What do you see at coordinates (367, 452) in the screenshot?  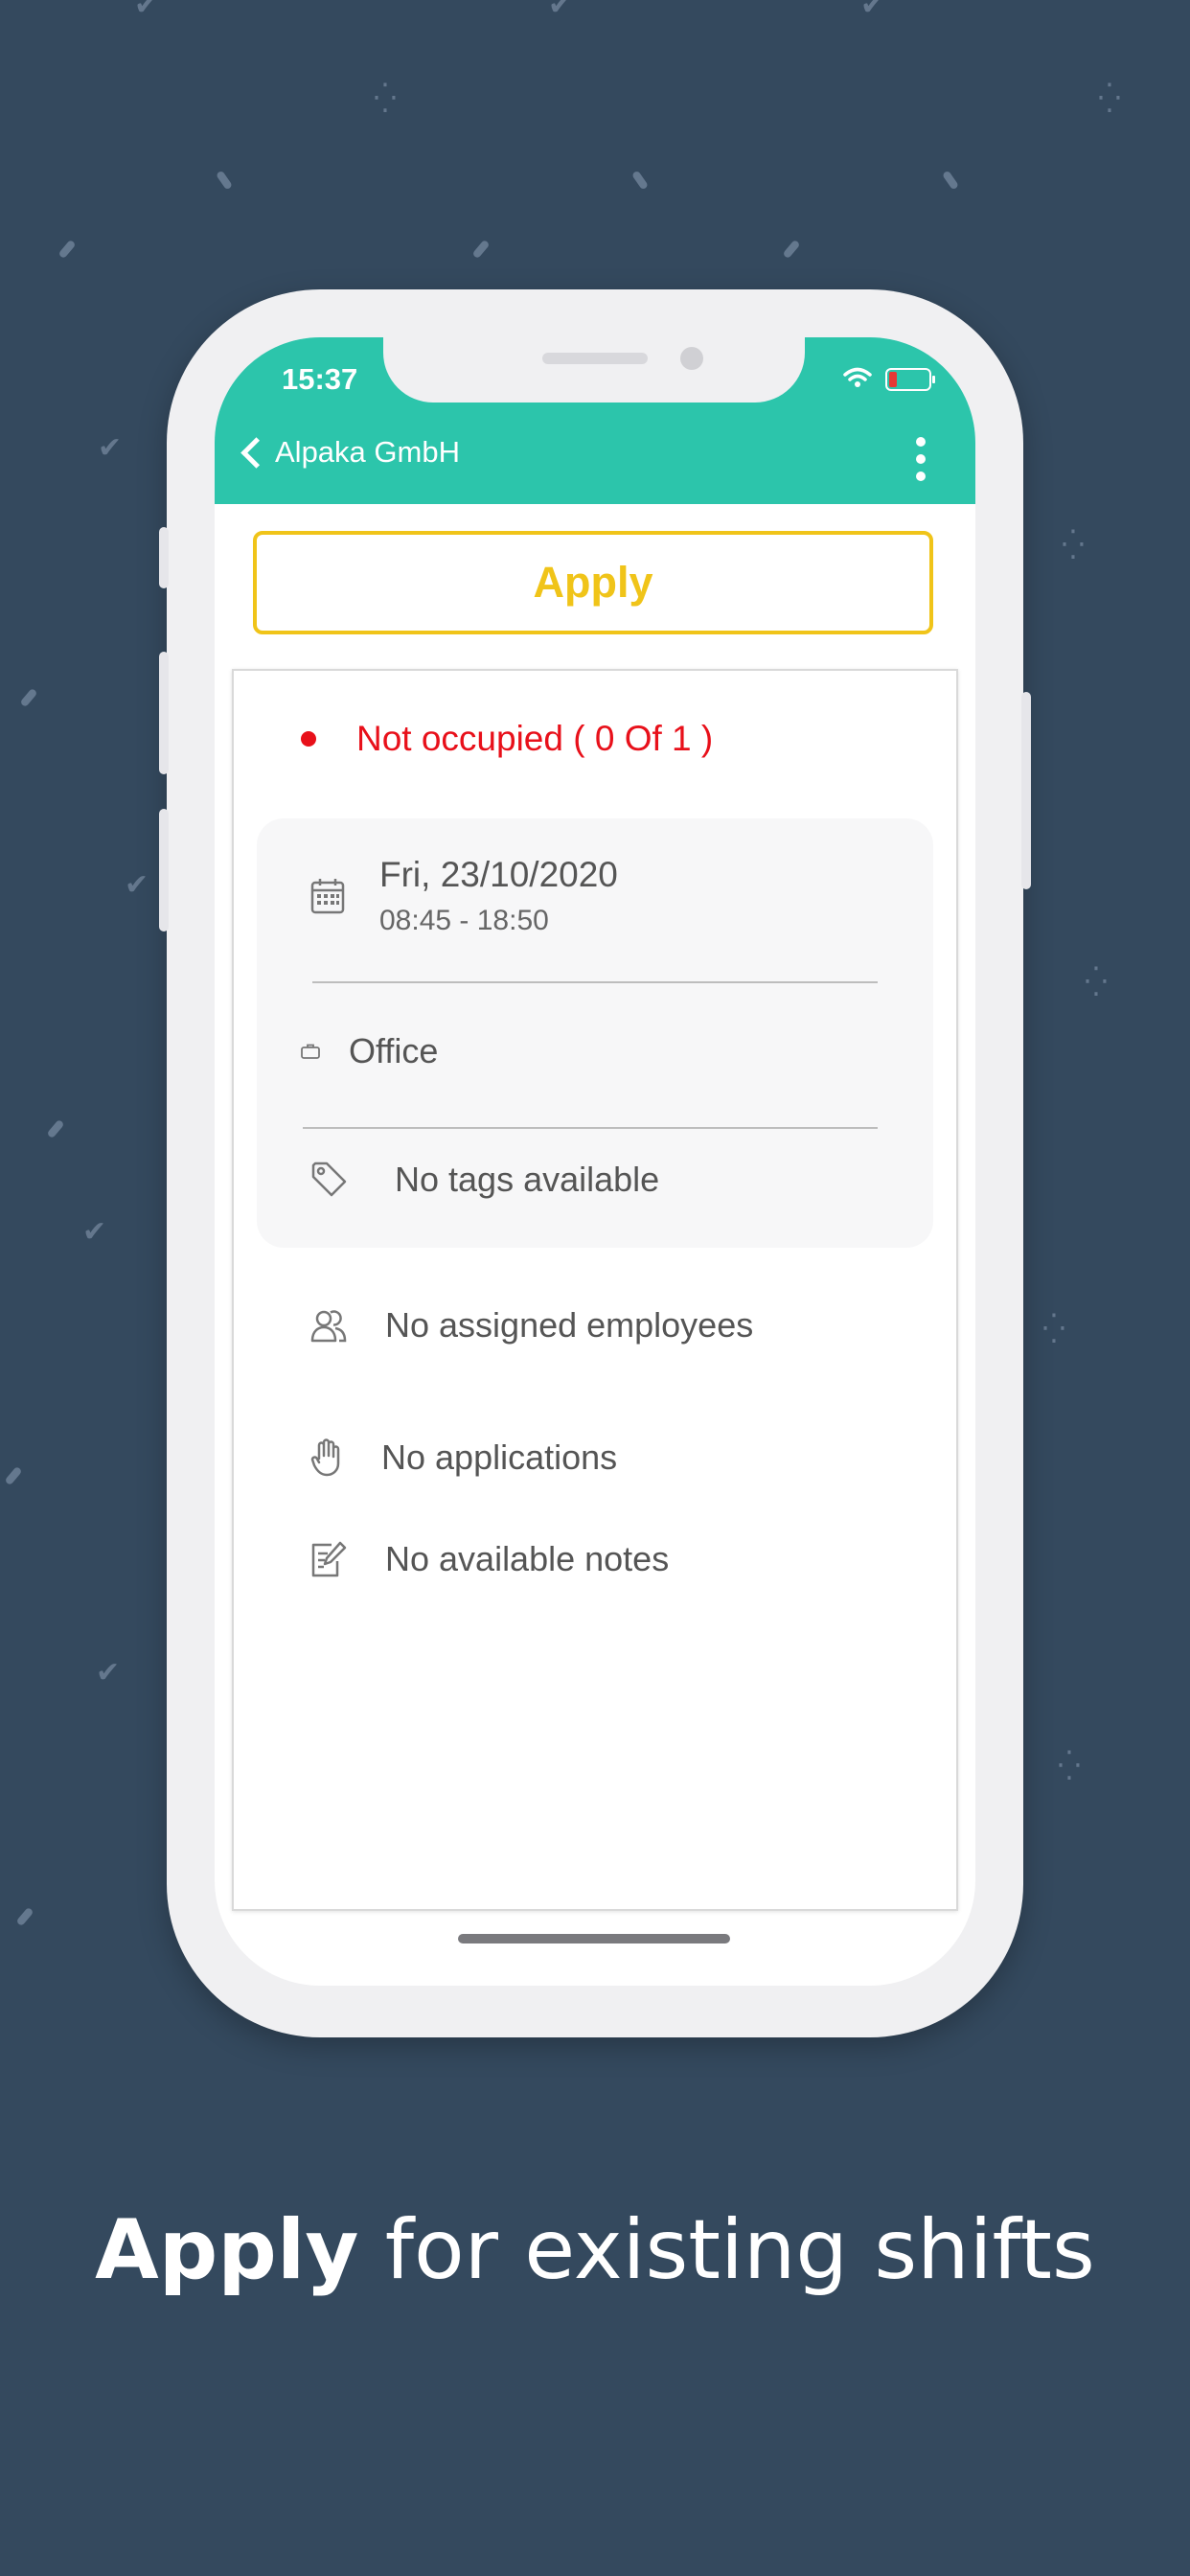 I see `nav-title: Alpaka GmbH` at bounding box center [367, 452].